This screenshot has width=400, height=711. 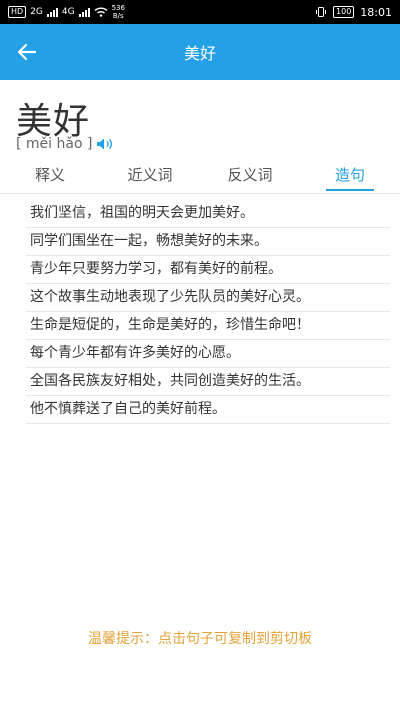 I want to click on vibrate-icon, so click(x=321, y=12).